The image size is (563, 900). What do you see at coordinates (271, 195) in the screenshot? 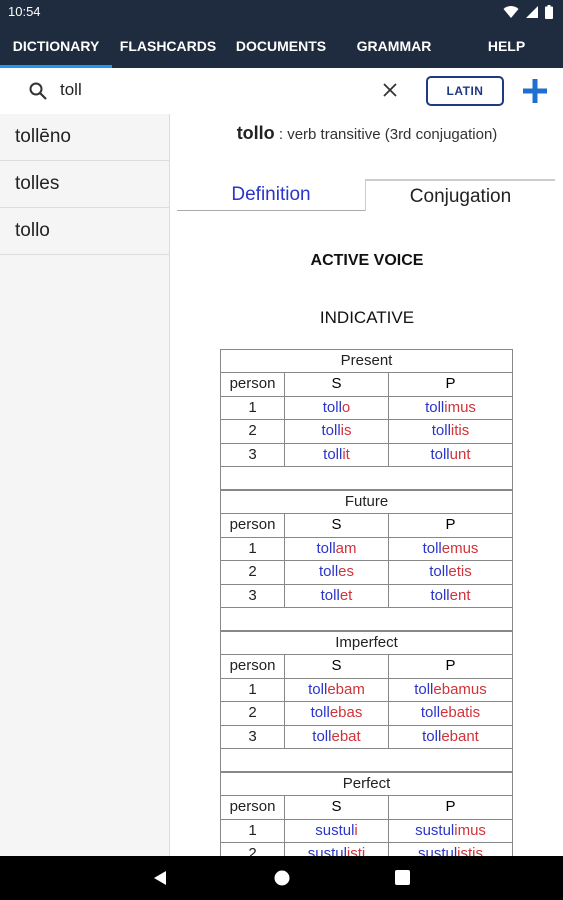
I see `tab-definition: Definition` at bounding box center [271, 195].